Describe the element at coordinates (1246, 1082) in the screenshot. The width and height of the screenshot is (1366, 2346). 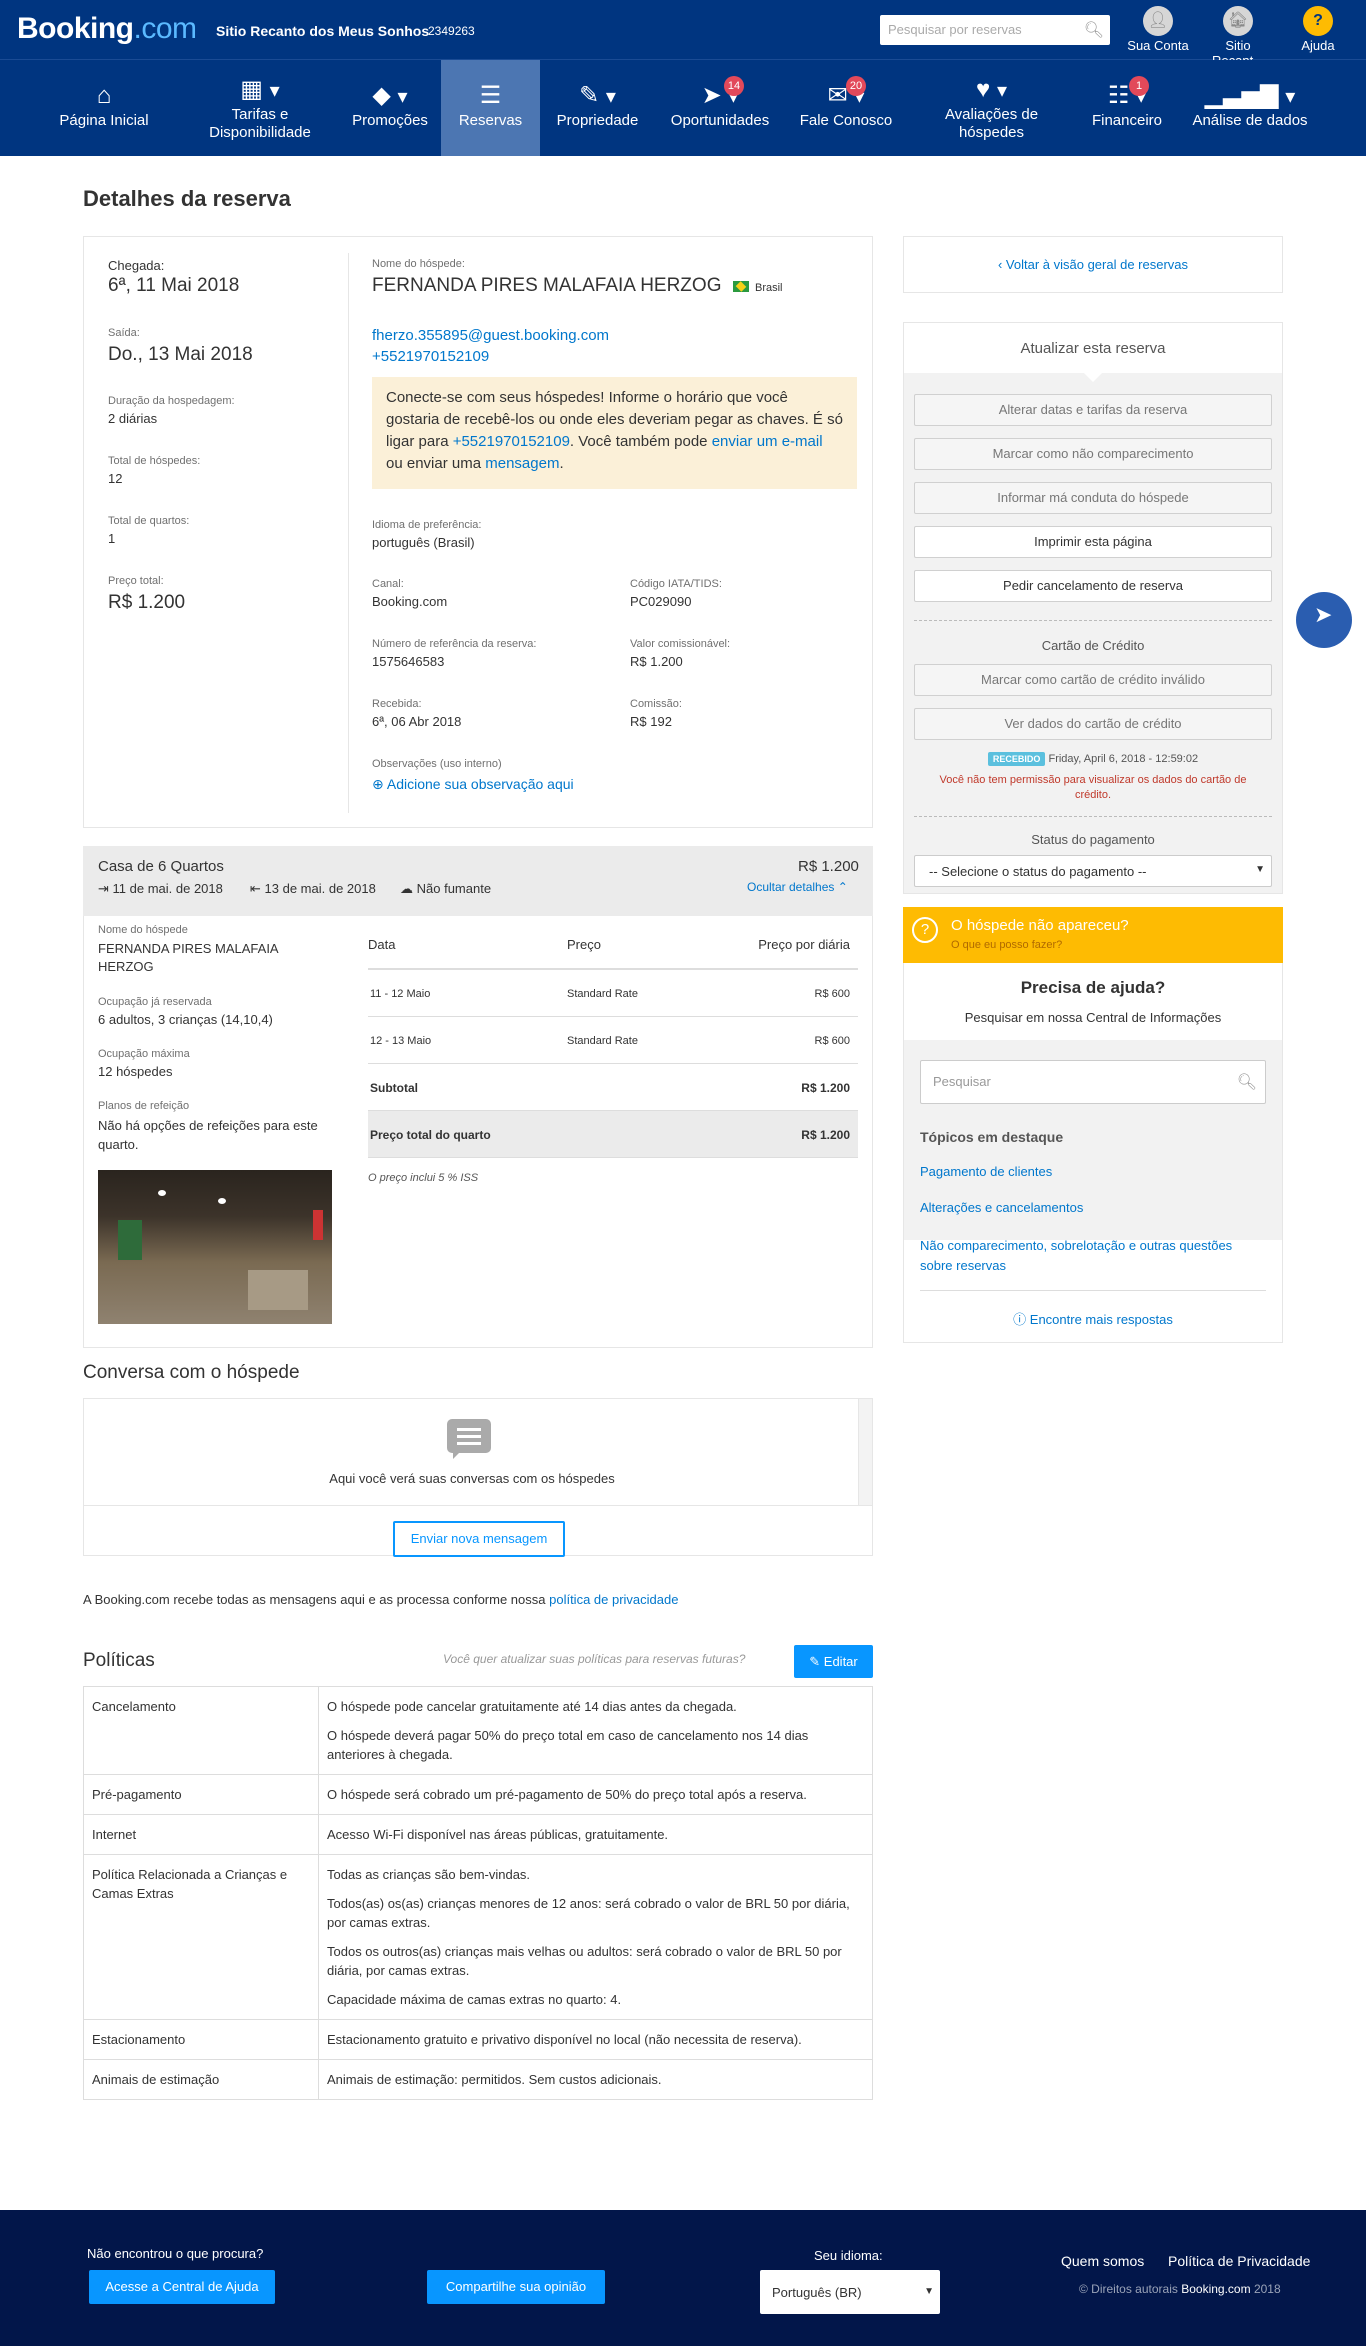
I see `search-icon: 🔍︎` at that location.